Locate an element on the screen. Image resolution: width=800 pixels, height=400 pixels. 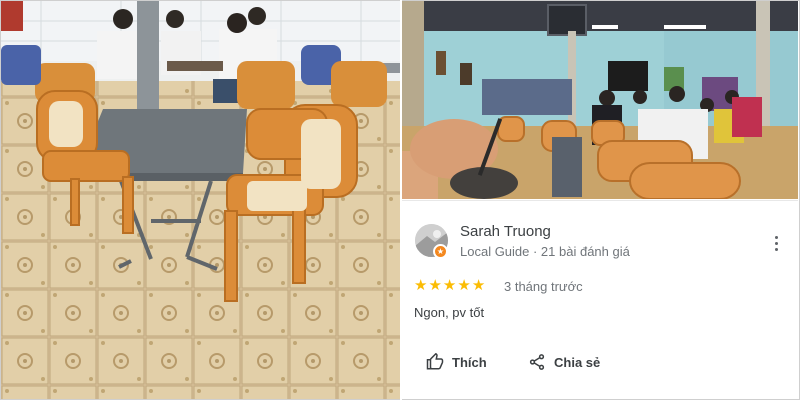
more-vert-icon is located at coordinates (776, 243).